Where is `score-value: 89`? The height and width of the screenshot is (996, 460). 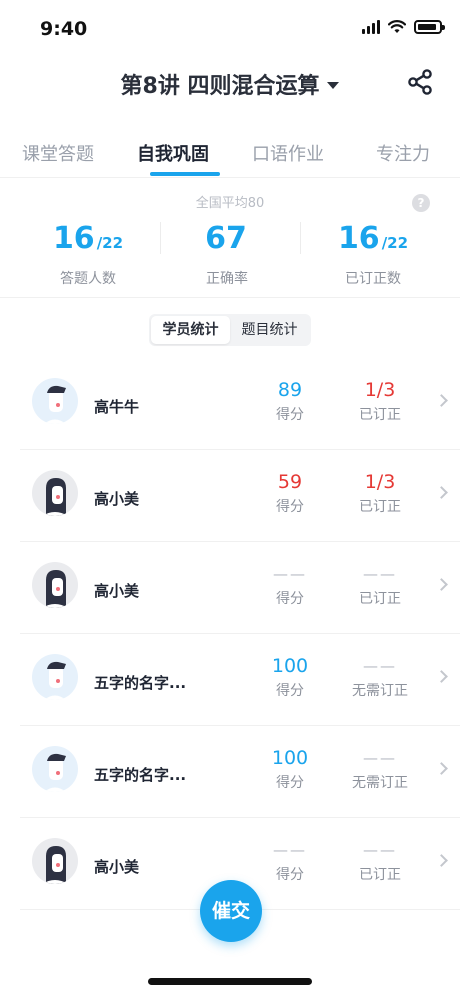 score-value: 89 is located at coordinates (290, 390).